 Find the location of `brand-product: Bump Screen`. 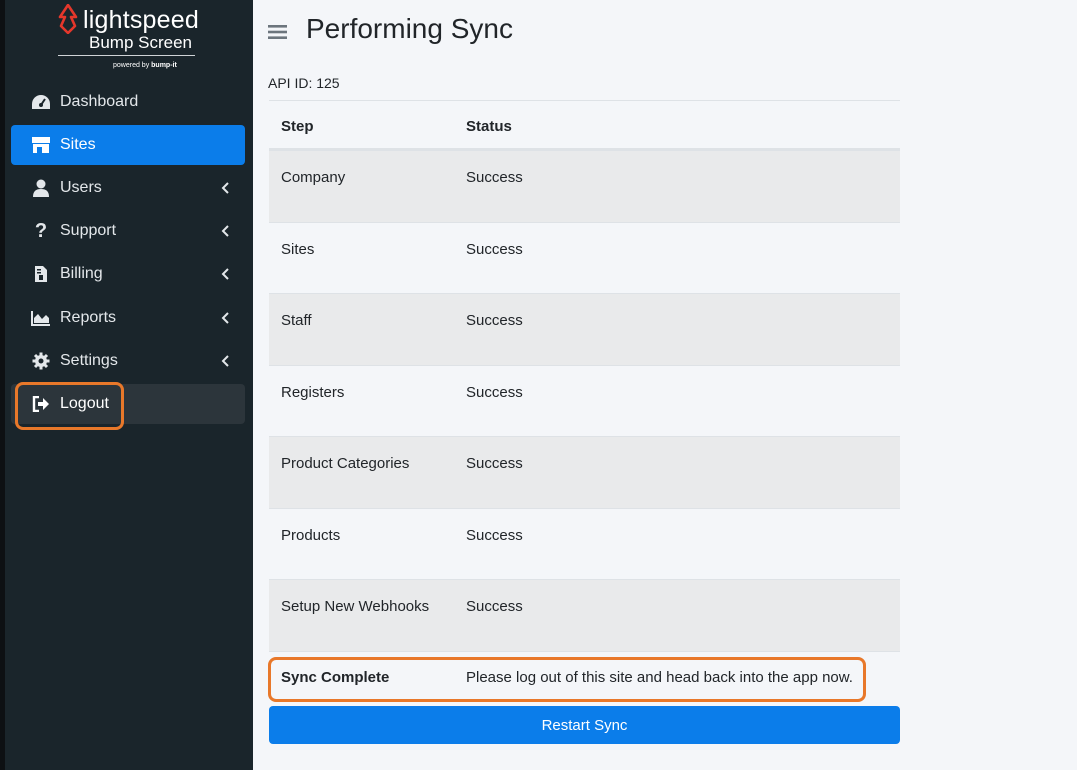

brand-product: Bump Screen is located at coordinates (140, 42).